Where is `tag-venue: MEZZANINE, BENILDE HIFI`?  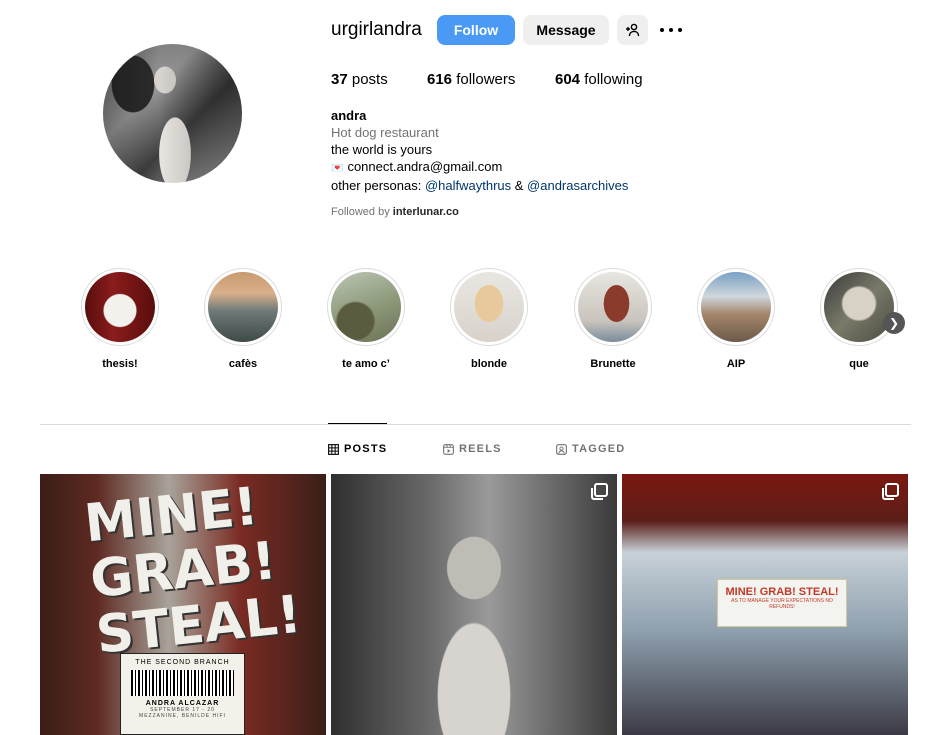
tag-venue: MEZZANINE, BENILDE HIFI is located at coordinates (182, 716).